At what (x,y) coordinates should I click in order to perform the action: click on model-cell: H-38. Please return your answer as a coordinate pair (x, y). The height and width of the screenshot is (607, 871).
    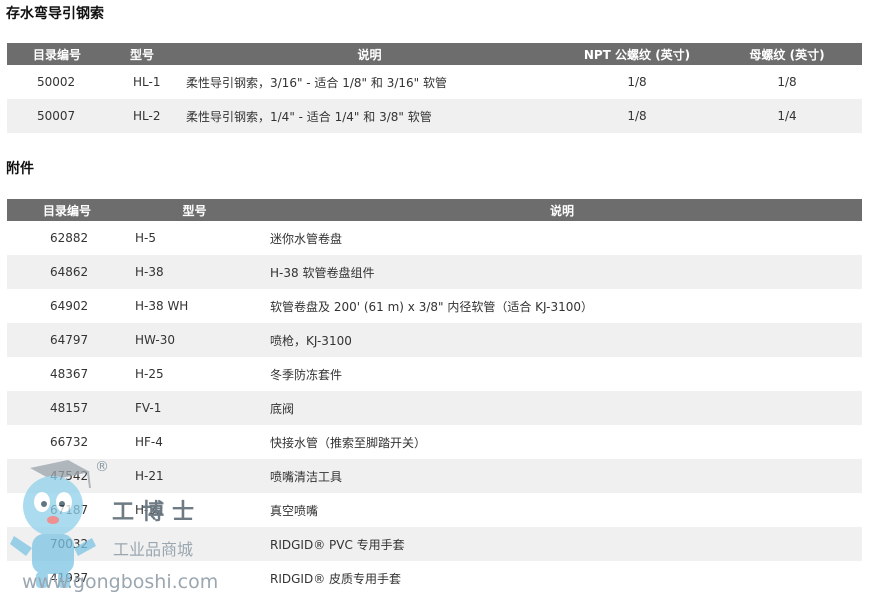
    Looking at the image, I should click on (194, 272).